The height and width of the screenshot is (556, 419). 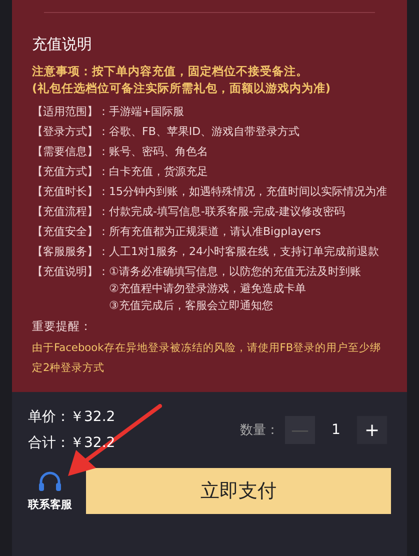 What do you see at coordinates (62, 44) in the screenshot?
I see `section-title: 充值说明` at bounding box center [62, 44].